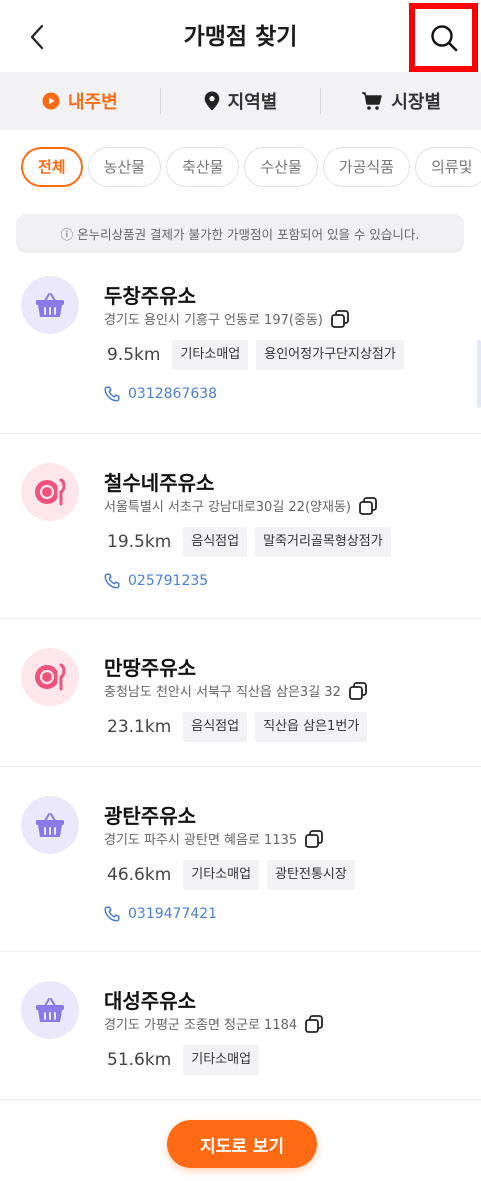 This screenshot has height=1181, width=481. What do you see at coordinates (52, 167) in the screenshot?
I see `chip-all: 전체` at bounding box center [52, 167].